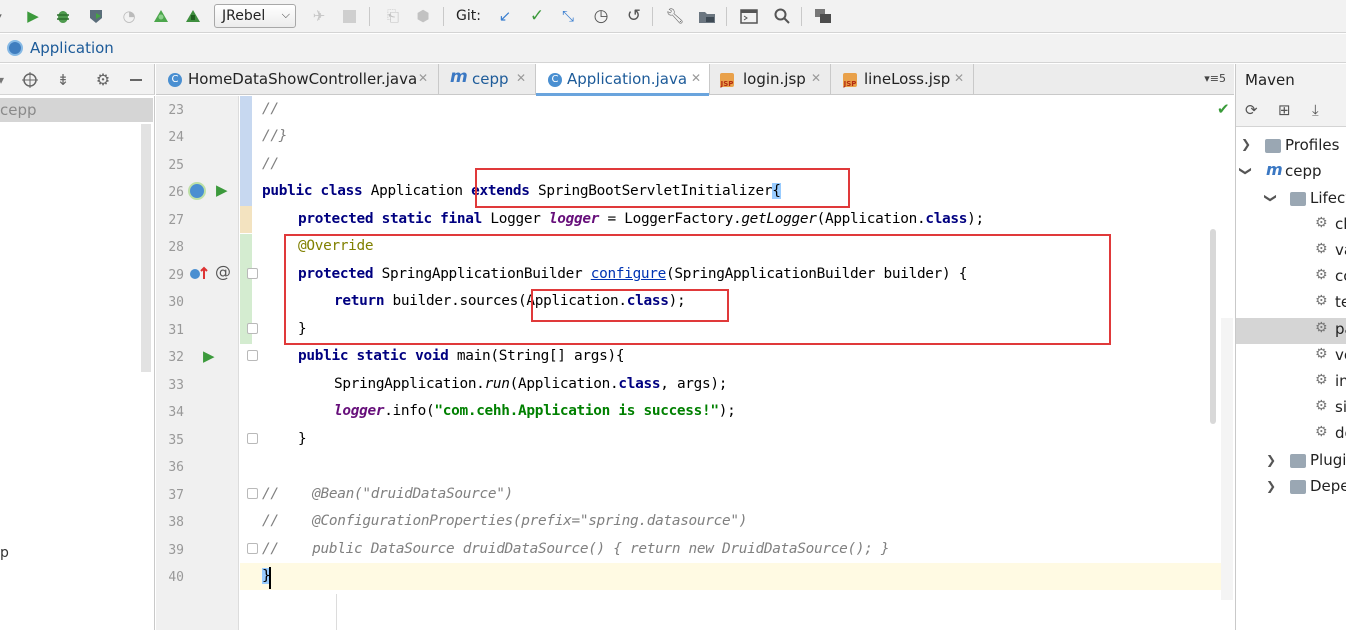 This screenshot has height=630, width=1346. I want to click on git-history-icon: ◷, so click(601, 16).